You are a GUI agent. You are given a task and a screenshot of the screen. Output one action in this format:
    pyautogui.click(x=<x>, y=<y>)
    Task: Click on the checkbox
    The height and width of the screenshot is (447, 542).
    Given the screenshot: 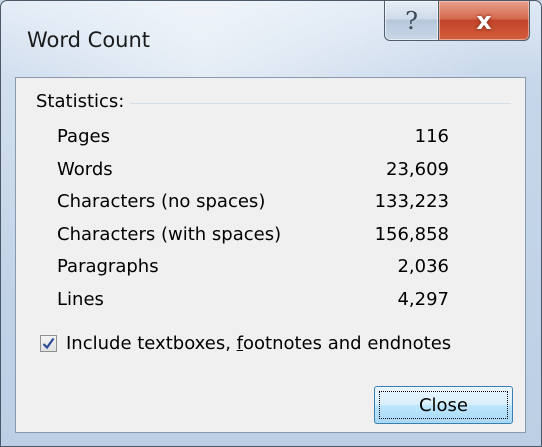 What is the action you would take?
    pyautogui.click(x=48, y=343)
    